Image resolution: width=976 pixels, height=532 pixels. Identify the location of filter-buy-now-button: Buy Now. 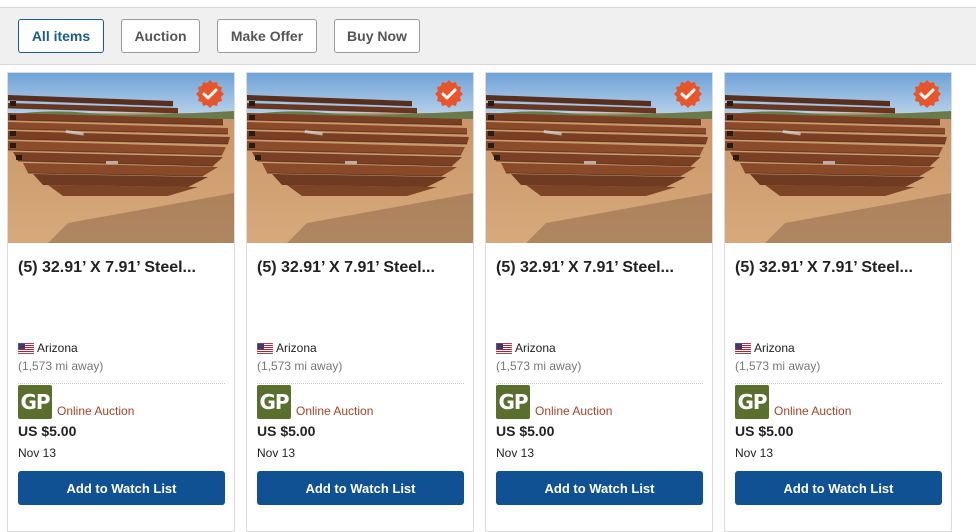
(377, 36).